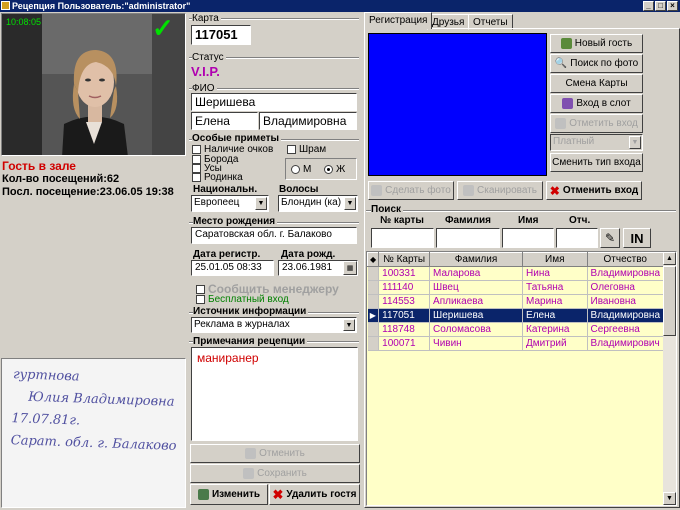  Describe the element at coordinates (251, 453) in the screenshot. I see `cancel-icon` at that location.